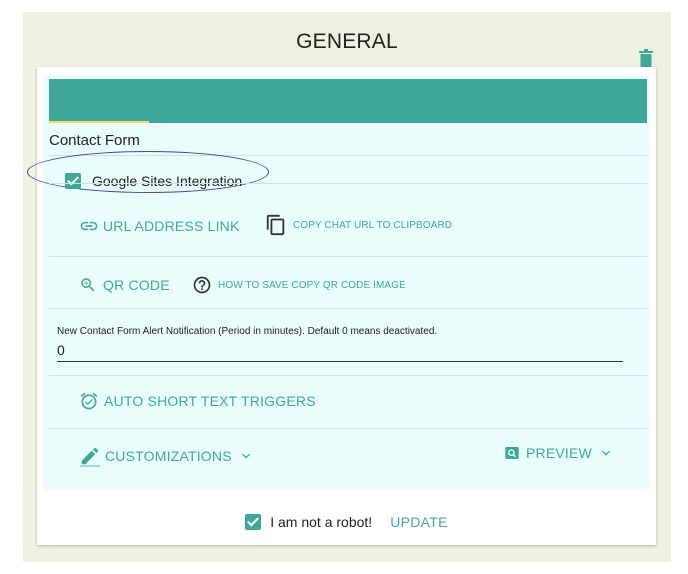 This screenshot has height=574, width=688. I want to click on card-footer: I am not a robot! UPDATE, so click(346, 521).